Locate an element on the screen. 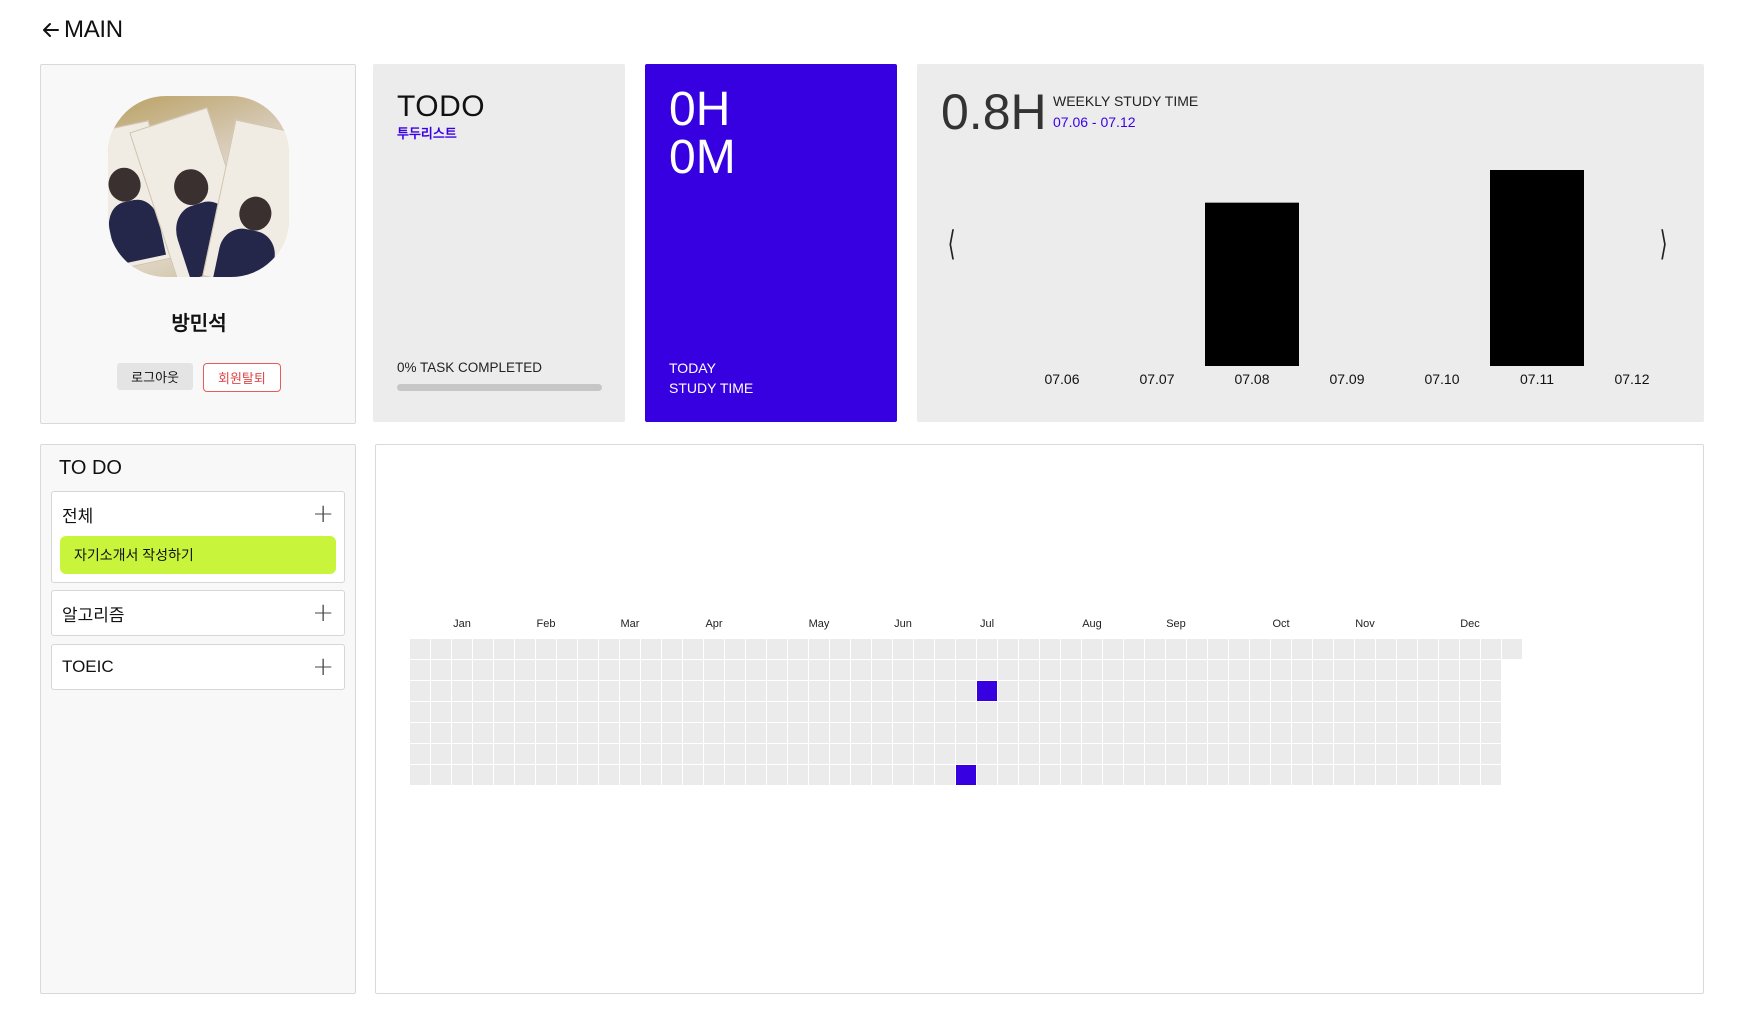 This screenshot has height=1035, width=1750. category-all: 전체 + 자기소개서 작성하기 is located at coordinates (198, 537).